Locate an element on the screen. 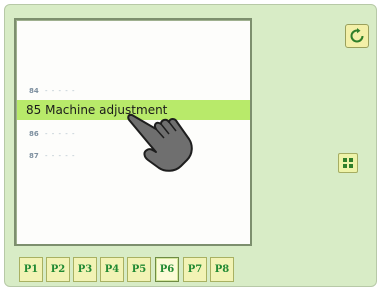  list-item-label: 85 Machine adjustment is located at coordinates (97, 110).